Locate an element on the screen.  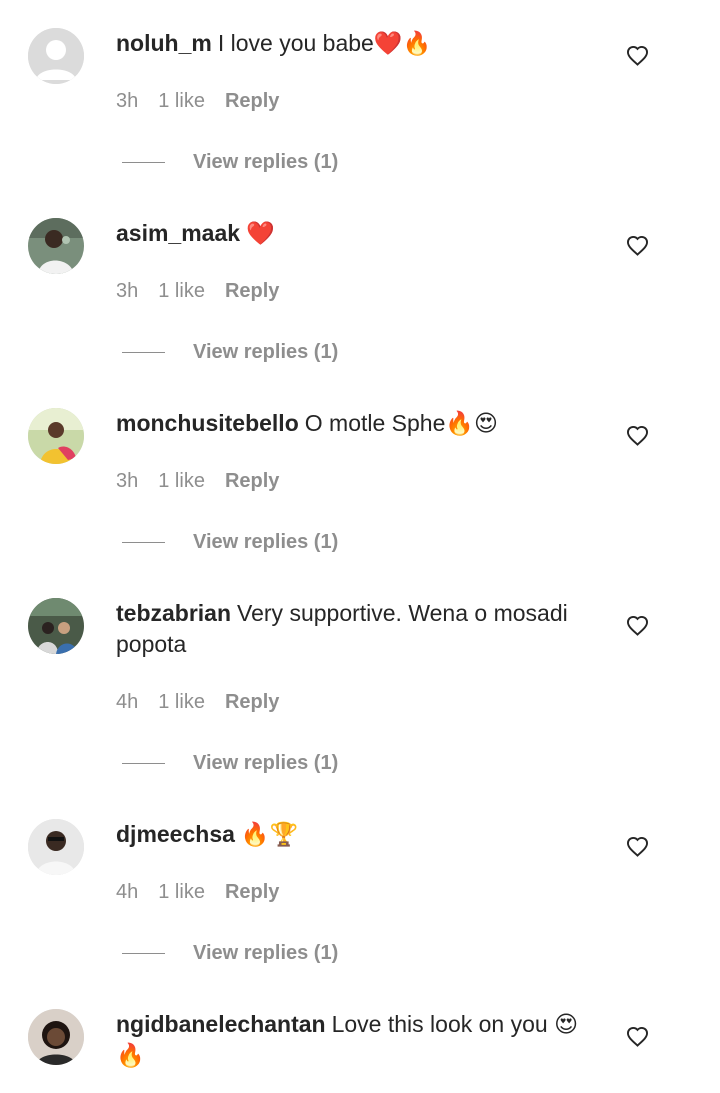
comment-text: djmeechsa 🔥🏆 is located at coordinates (359, 834).